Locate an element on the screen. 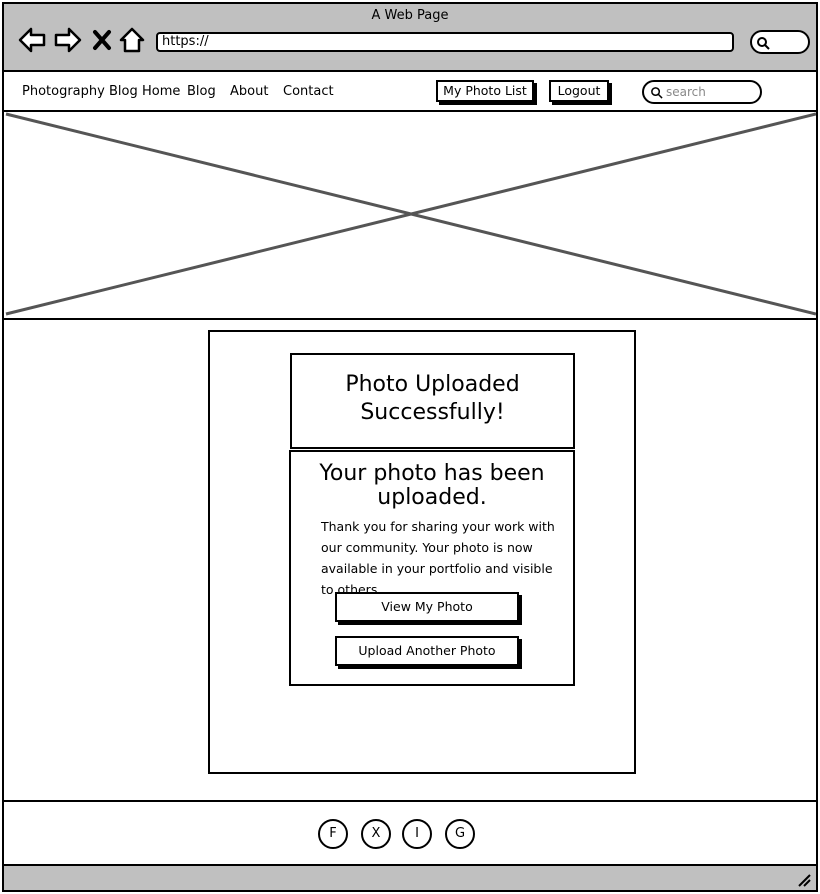 The height and width of the screenshot is (894, 820). success-title-card: Photo Uploaded Successfully! is located at coordinates (432, 401).